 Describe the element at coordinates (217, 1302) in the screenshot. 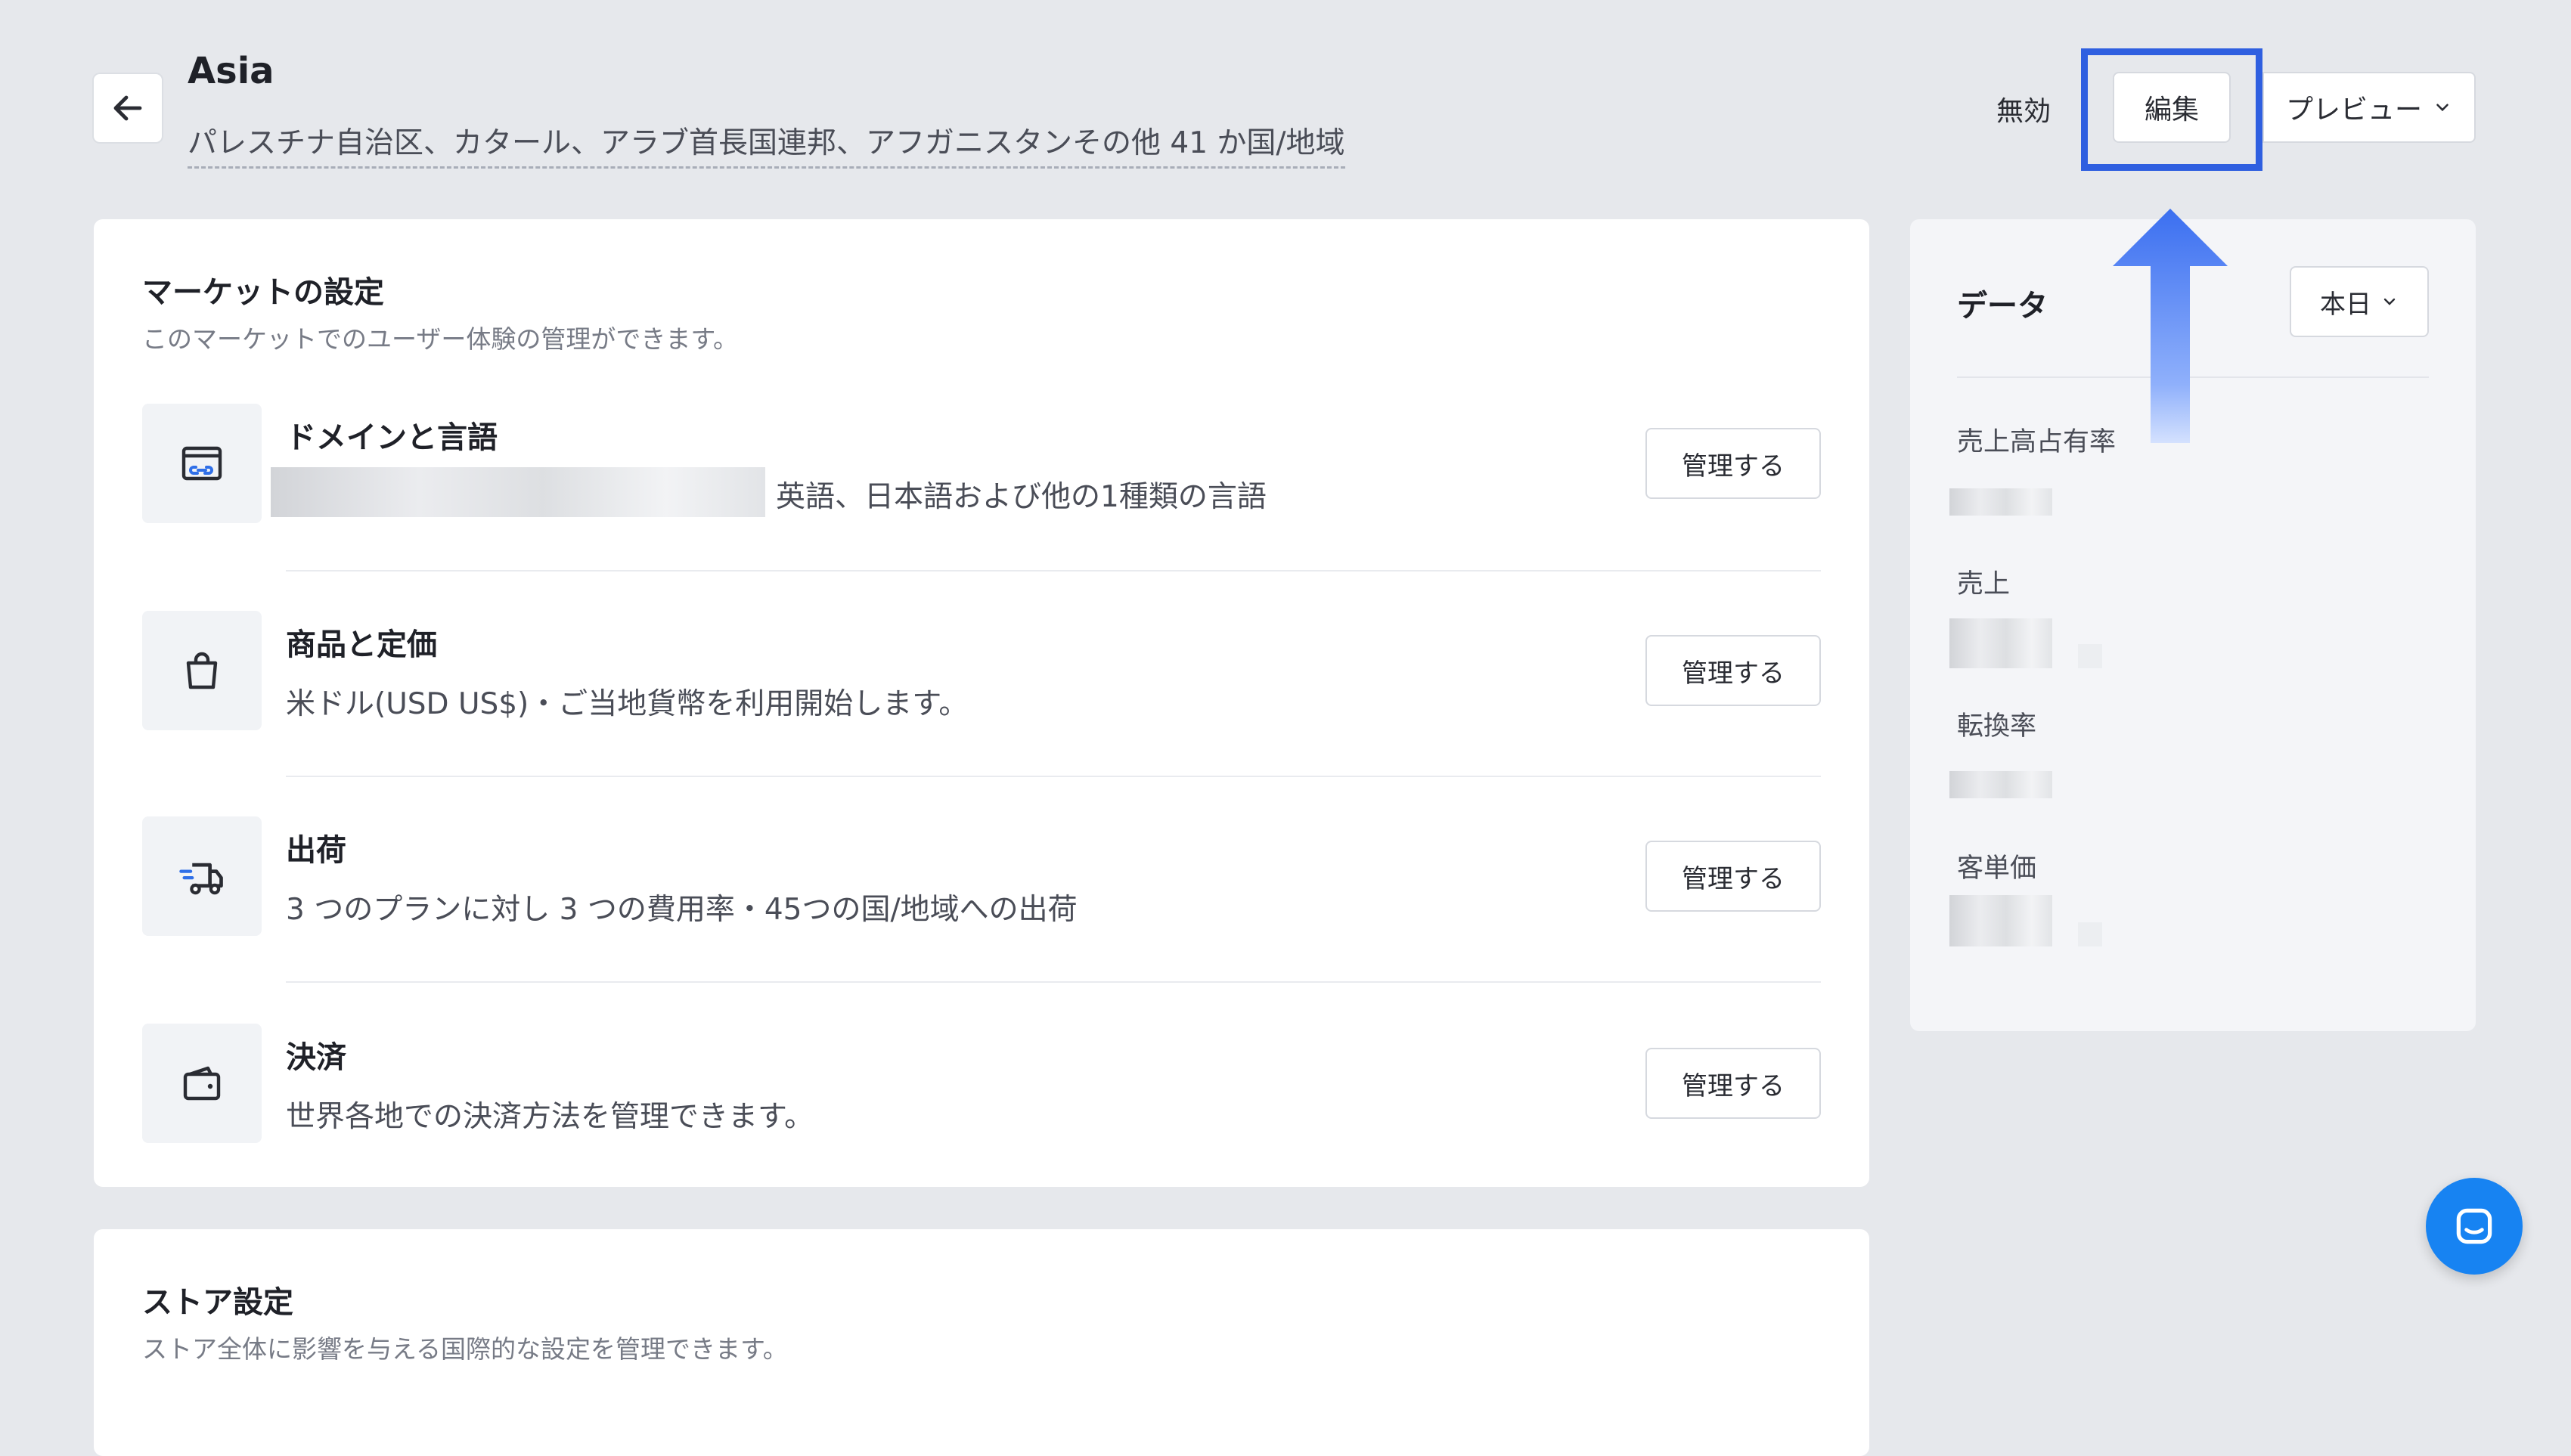

I see `store-settings-title: ストア設定` at that location.